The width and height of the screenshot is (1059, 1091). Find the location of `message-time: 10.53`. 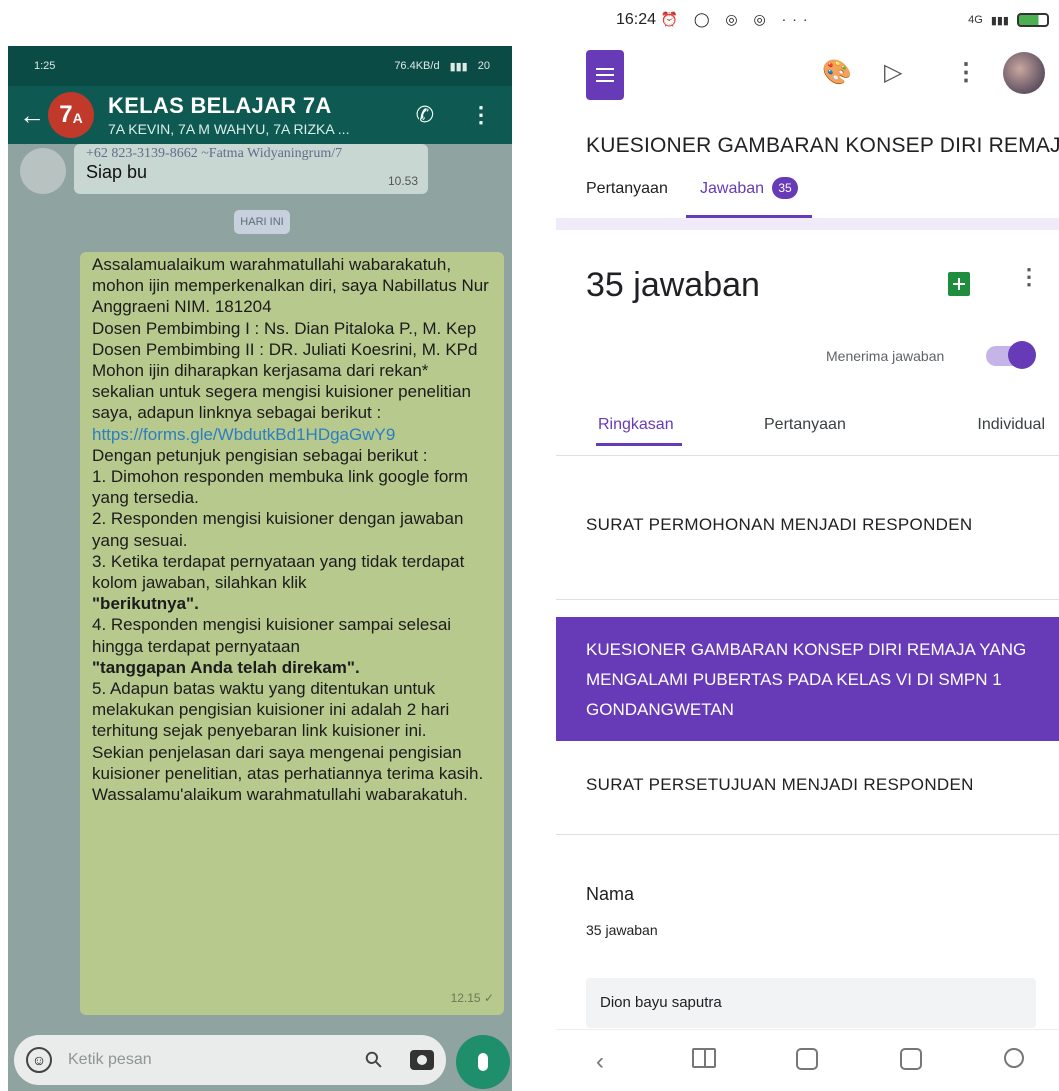

message-time: 10.53 is located at coordinates (402, 181).